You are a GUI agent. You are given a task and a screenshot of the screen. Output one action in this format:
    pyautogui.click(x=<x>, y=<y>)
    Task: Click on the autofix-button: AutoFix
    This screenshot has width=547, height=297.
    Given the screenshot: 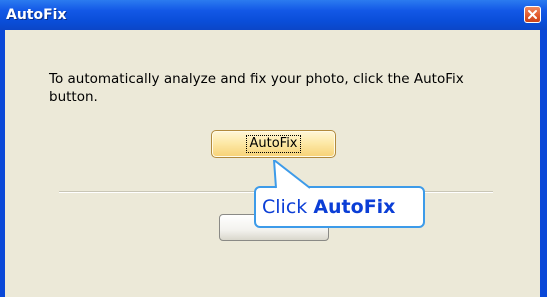 What is the action you would take?
    pyautogui.click(x=273, y=144)
    